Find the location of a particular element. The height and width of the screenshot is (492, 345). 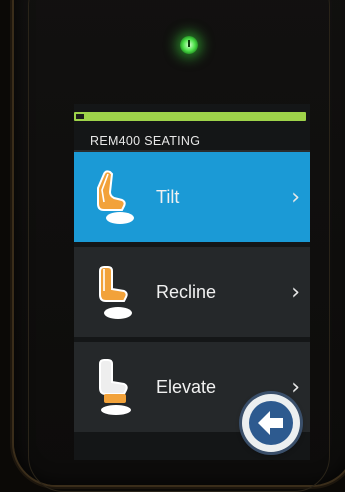

menu-item-recline: Recline › is located at coordinates (192, 292).